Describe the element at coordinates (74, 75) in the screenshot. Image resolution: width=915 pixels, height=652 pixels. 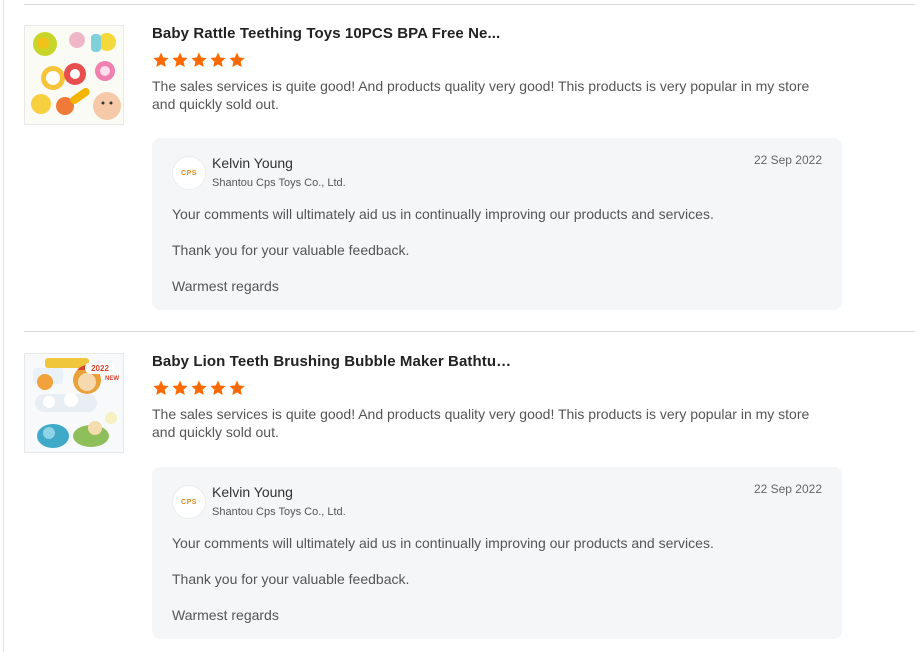
I see `product-thumbnail` at that location.